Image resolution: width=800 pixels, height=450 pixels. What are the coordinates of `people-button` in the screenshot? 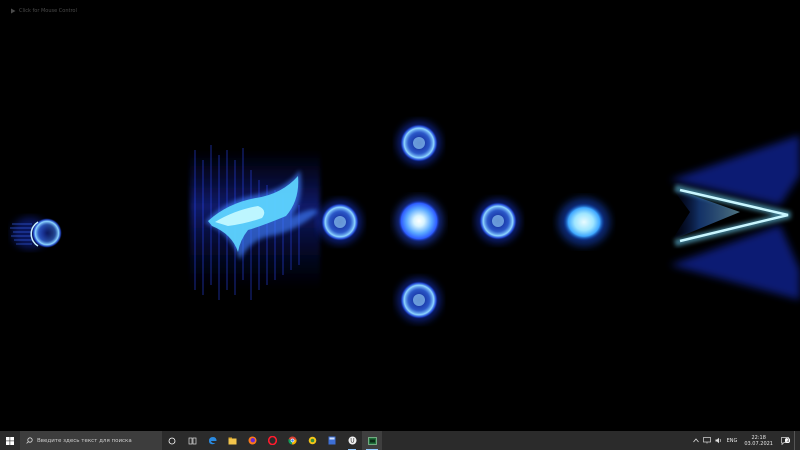 It's located at (192, 440).